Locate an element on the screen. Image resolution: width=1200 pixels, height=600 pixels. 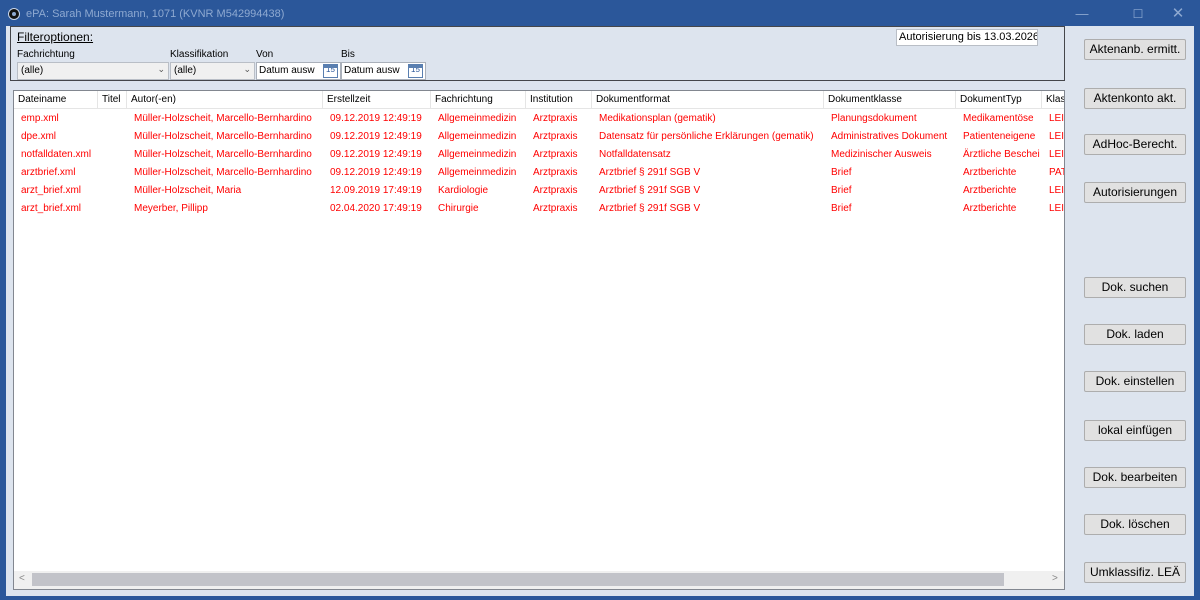
horizontal-scrollbar: < > is located at coordinates (539, 580).